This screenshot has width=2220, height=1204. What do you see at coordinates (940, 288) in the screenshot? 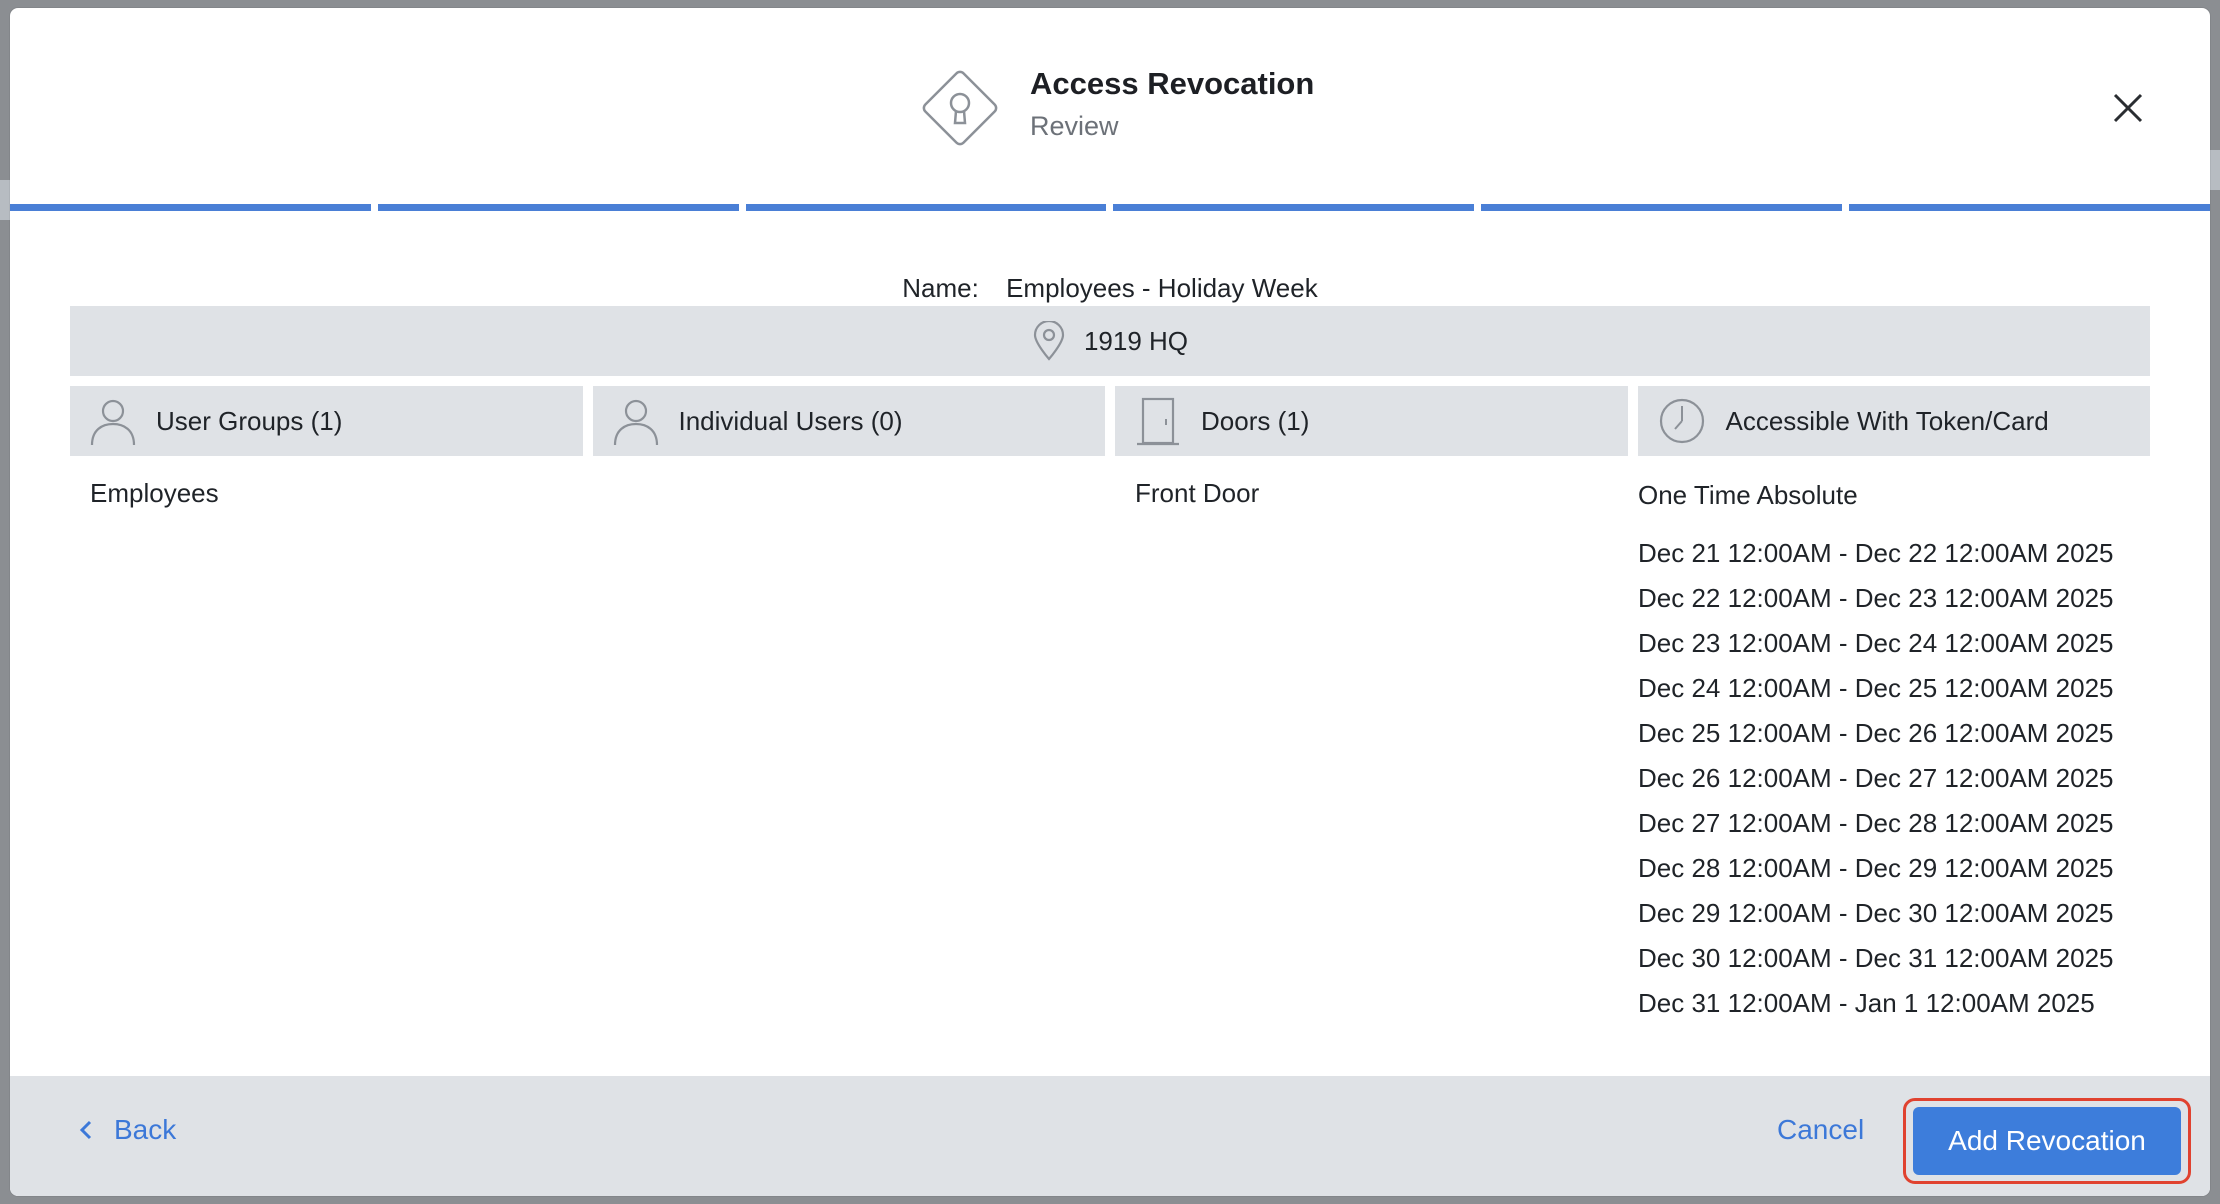
I see `name-label: Name:` at bounding box center [940, 288].